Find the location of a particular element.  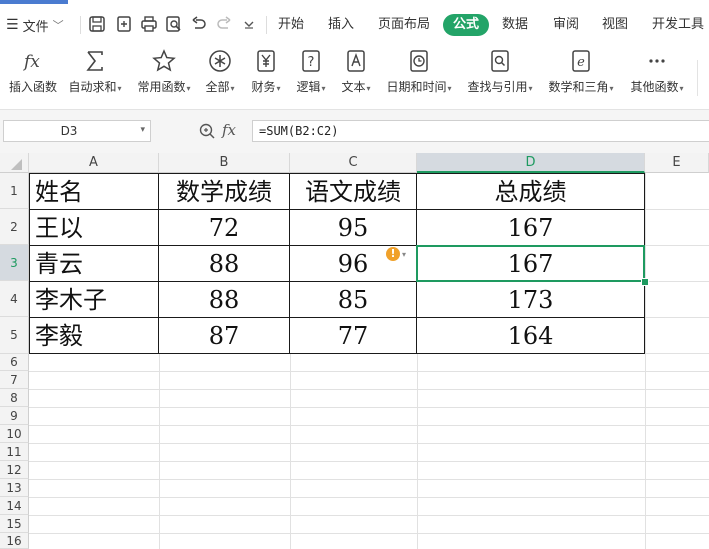

cell-b2: 72 is located at coordinates (224, 228).